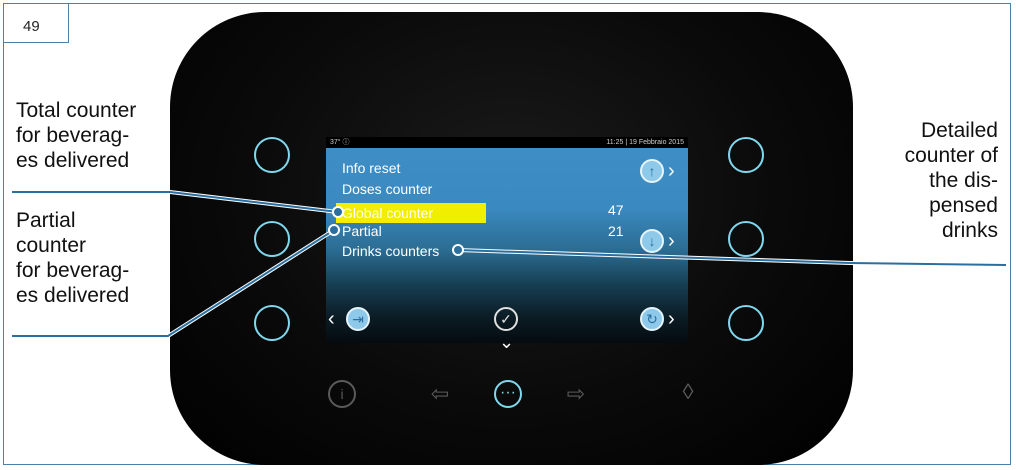 This screenshot has height=470, width=1016. I want to click on leader-line-total, so click(175, 202).